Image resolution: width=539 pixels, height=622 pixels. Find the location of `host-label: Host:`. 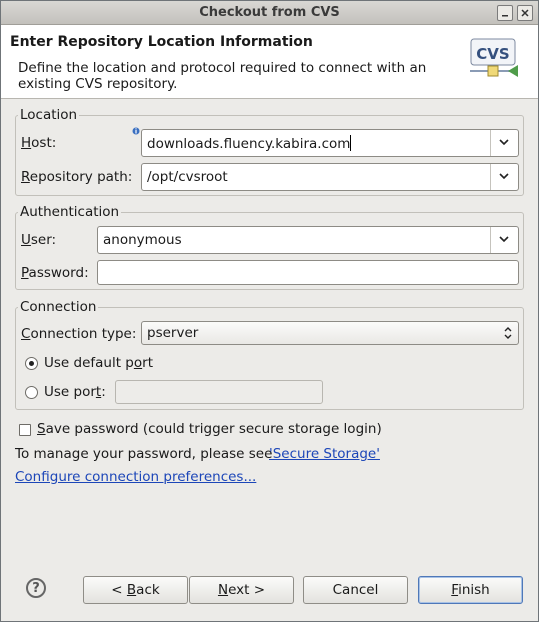

host-label: Host: is located at coordinates (39, 143).